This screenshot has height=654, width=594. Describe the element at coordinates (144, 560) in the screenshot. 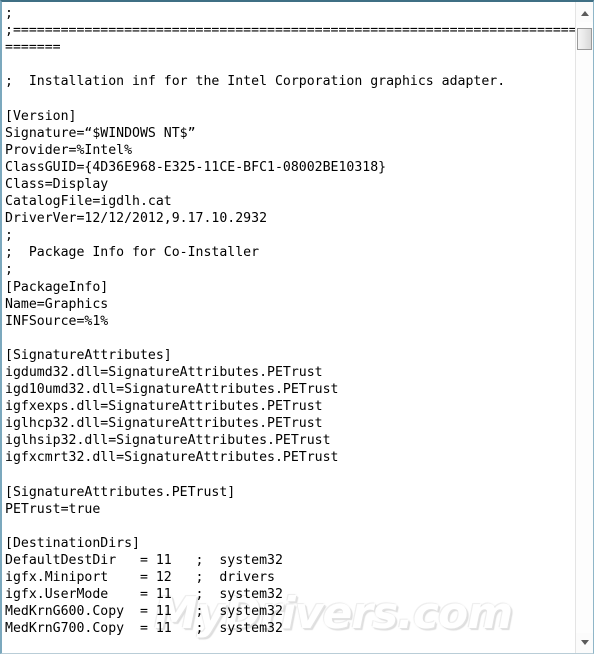

I see `inf-line: DefaultDestDir = 11 ; system32` at that location.